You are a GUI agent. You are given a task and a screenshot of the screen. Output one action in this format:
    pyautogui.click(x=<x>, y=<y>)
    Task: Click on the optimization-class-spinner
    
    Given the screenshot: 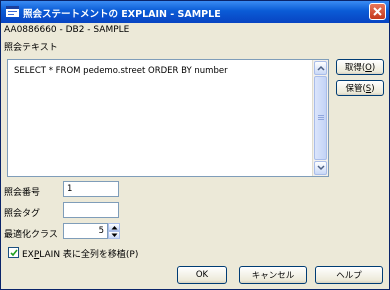 What is the action you would take?
    pyautogui.click(x=114, y=231)
    